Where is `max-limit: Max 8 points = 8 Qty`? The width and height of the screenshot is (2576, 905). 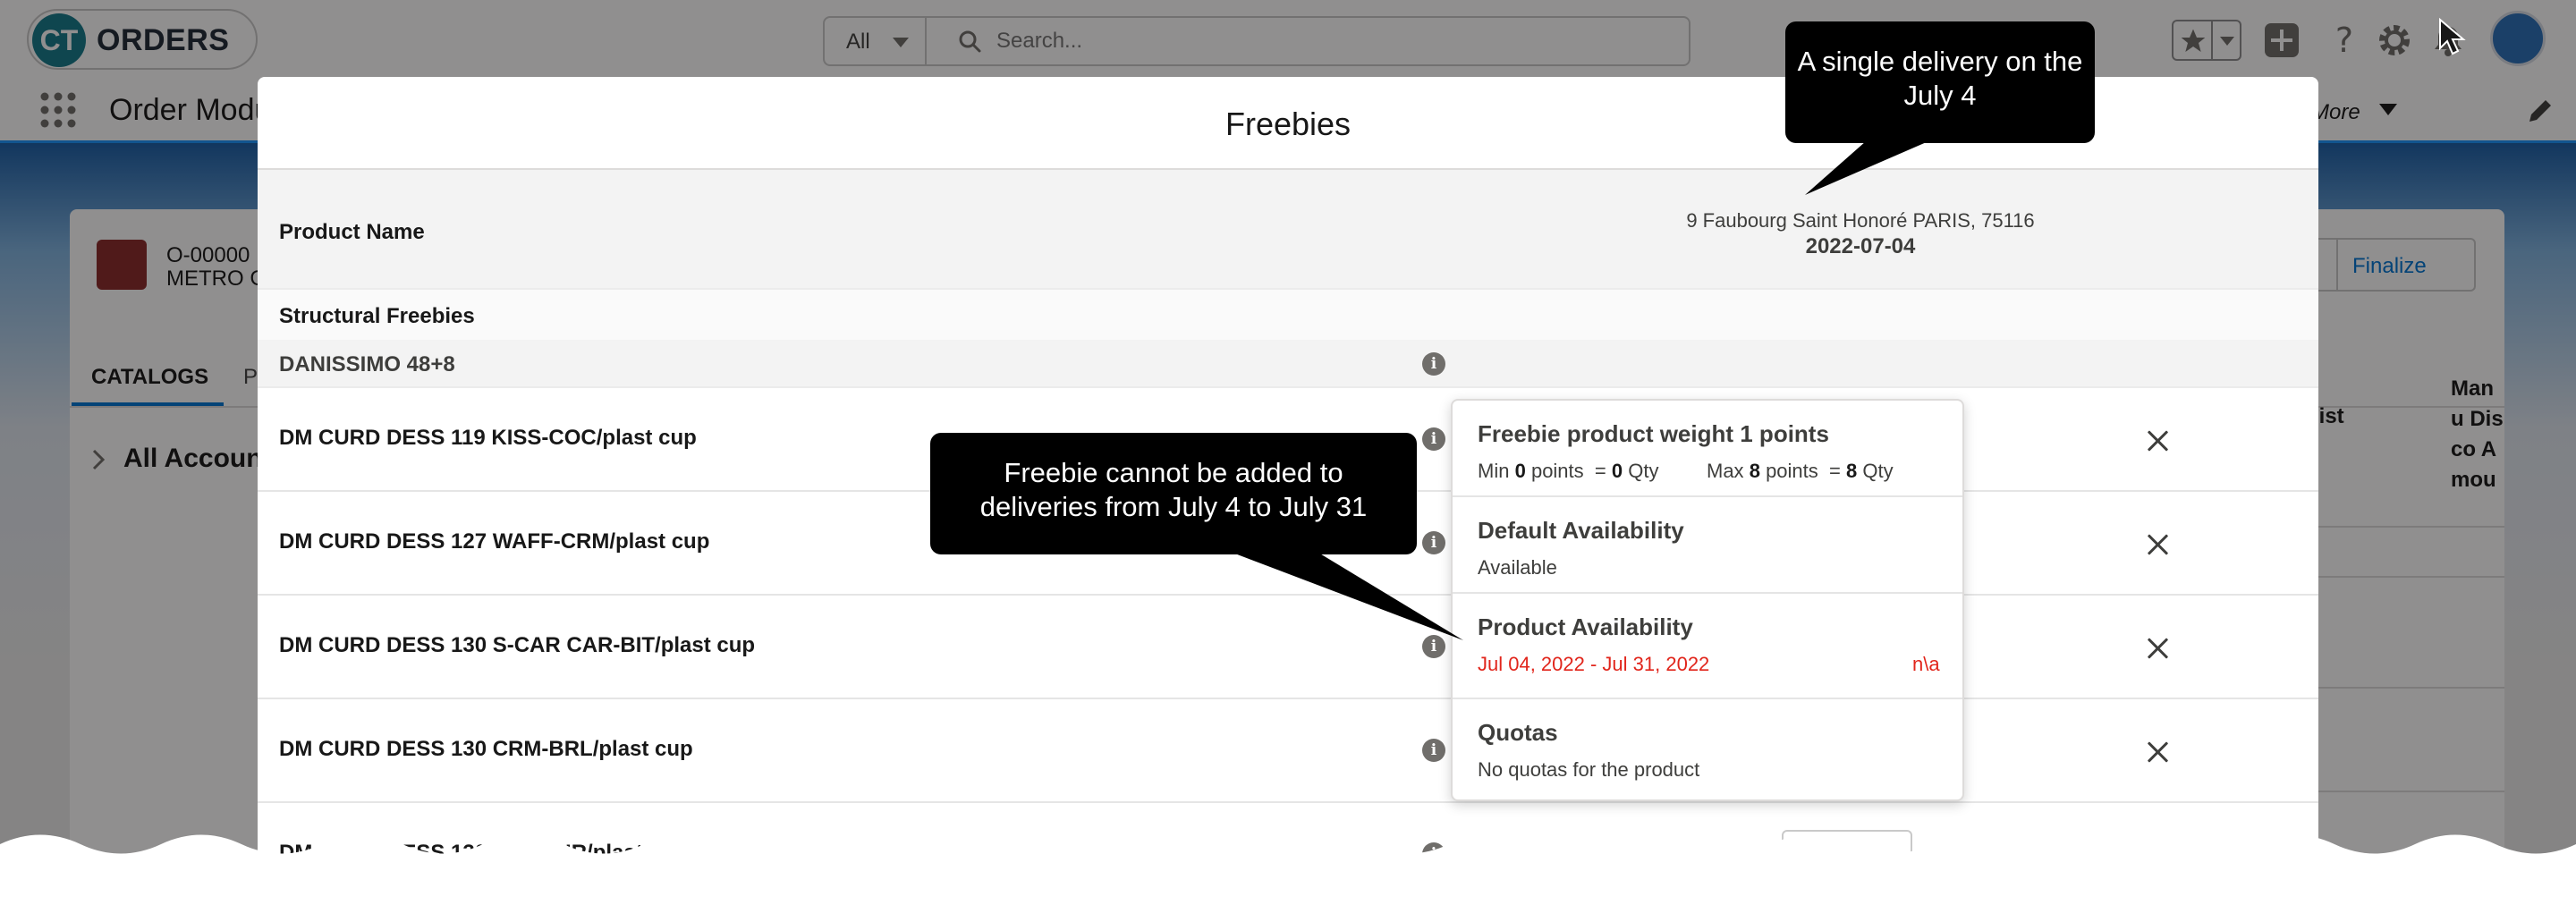
max-limit: Max 8 points = 8 Qty is located at coordinates (1800, 472).